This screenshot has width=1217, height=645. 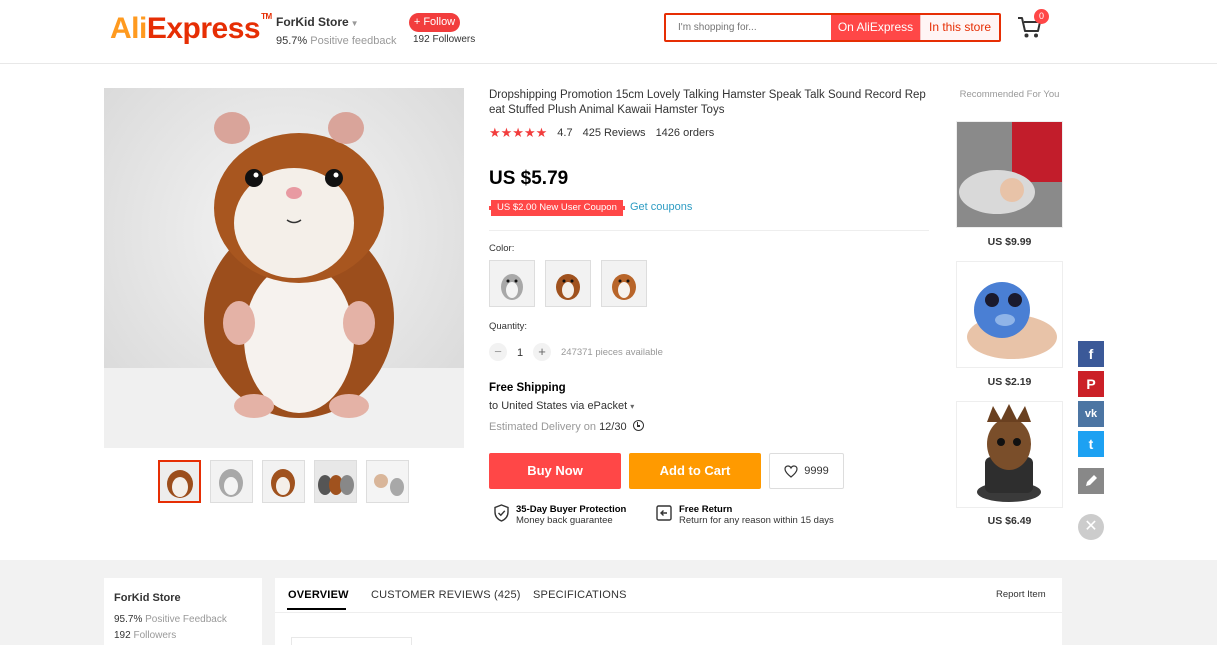 I want to click on close-icon: ✕, so click(x=1091, y=527).